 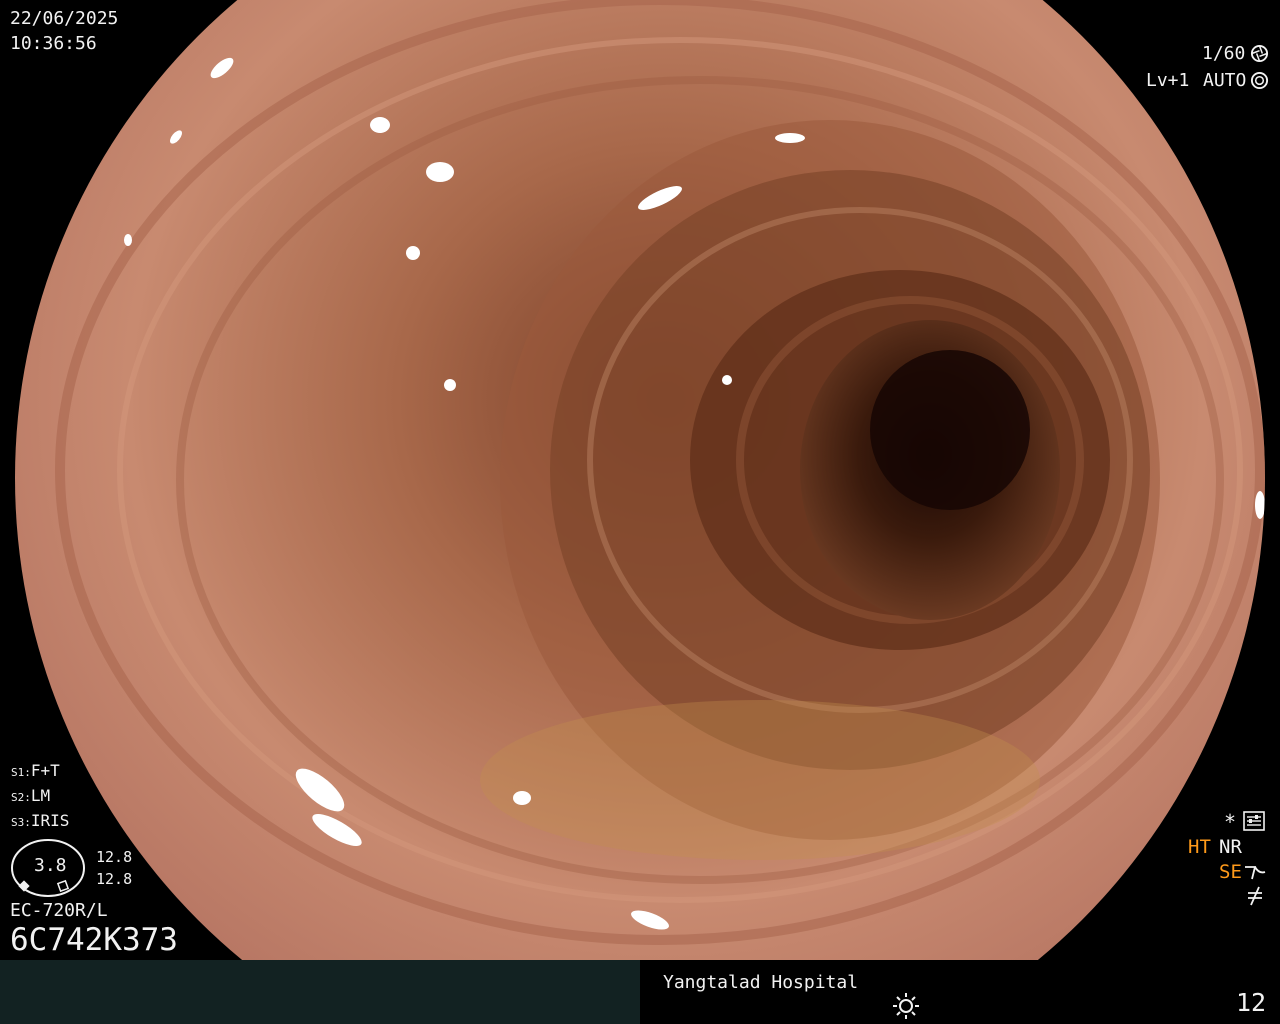 What do you see at coordinates (40, 795) in the screenshot?
I see `s2-value: LM` at bounding box center [40, 795].